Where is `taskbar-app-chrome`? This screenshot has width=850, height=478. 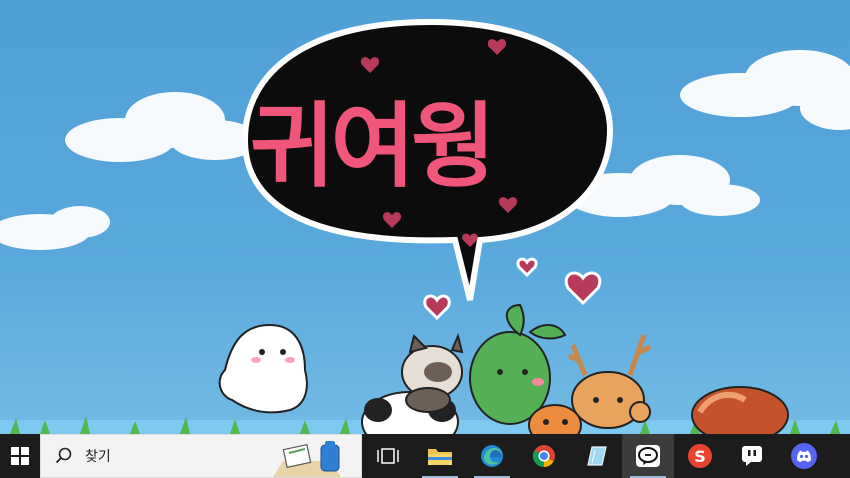
taskbar-app-chrome is located at coordinates (544, 456).